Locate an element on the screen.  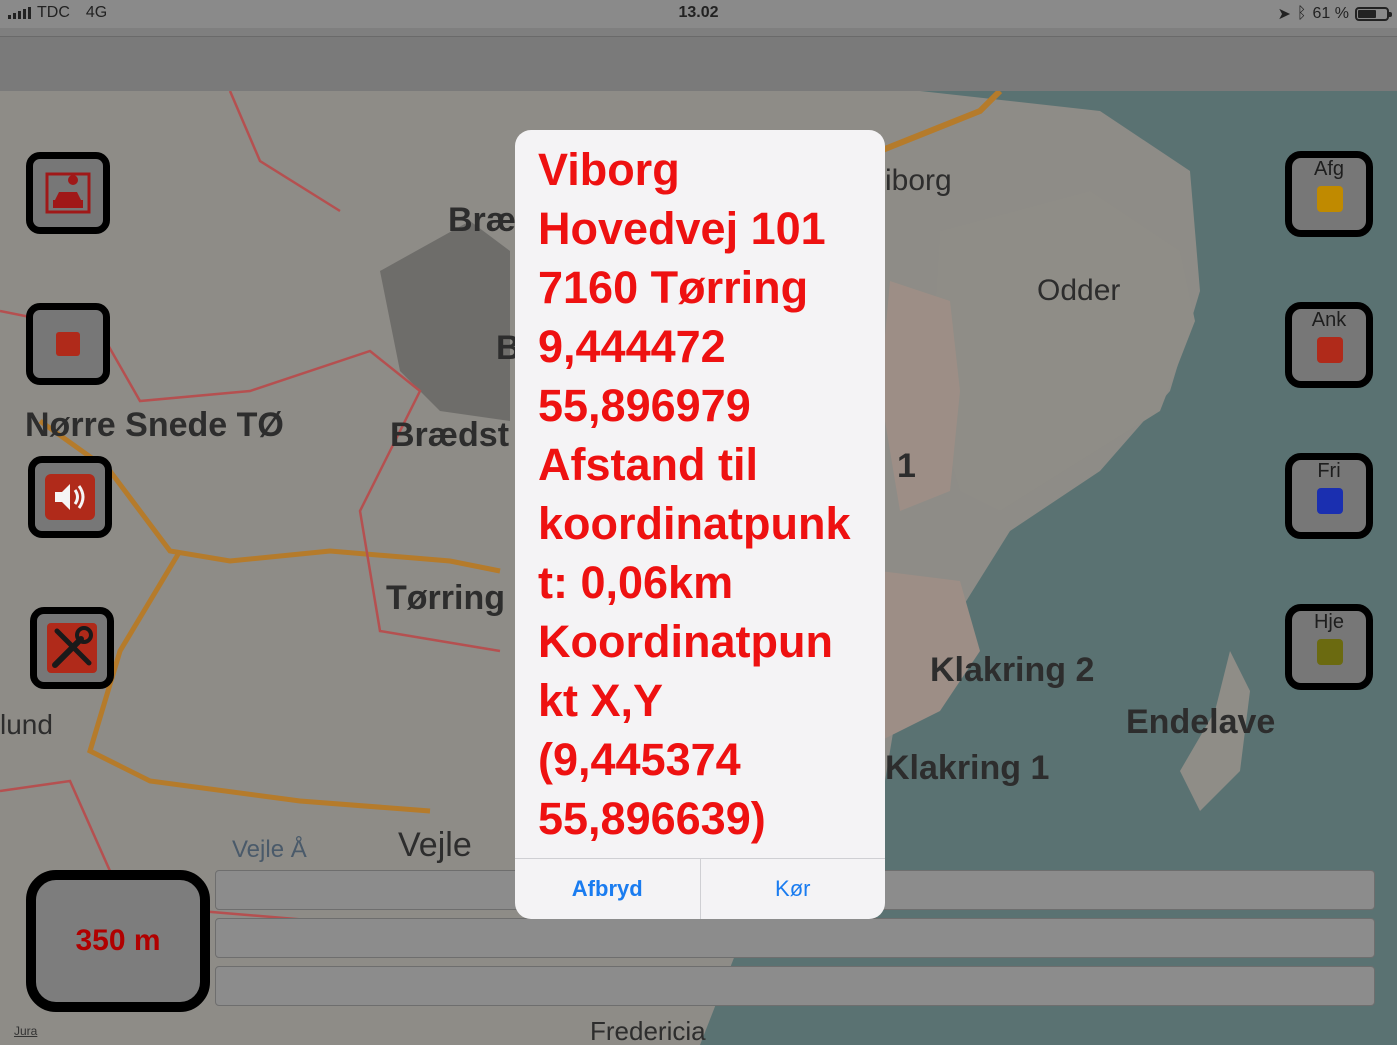
alert-line: koordinatpunk is located at coordinates (694, 523).